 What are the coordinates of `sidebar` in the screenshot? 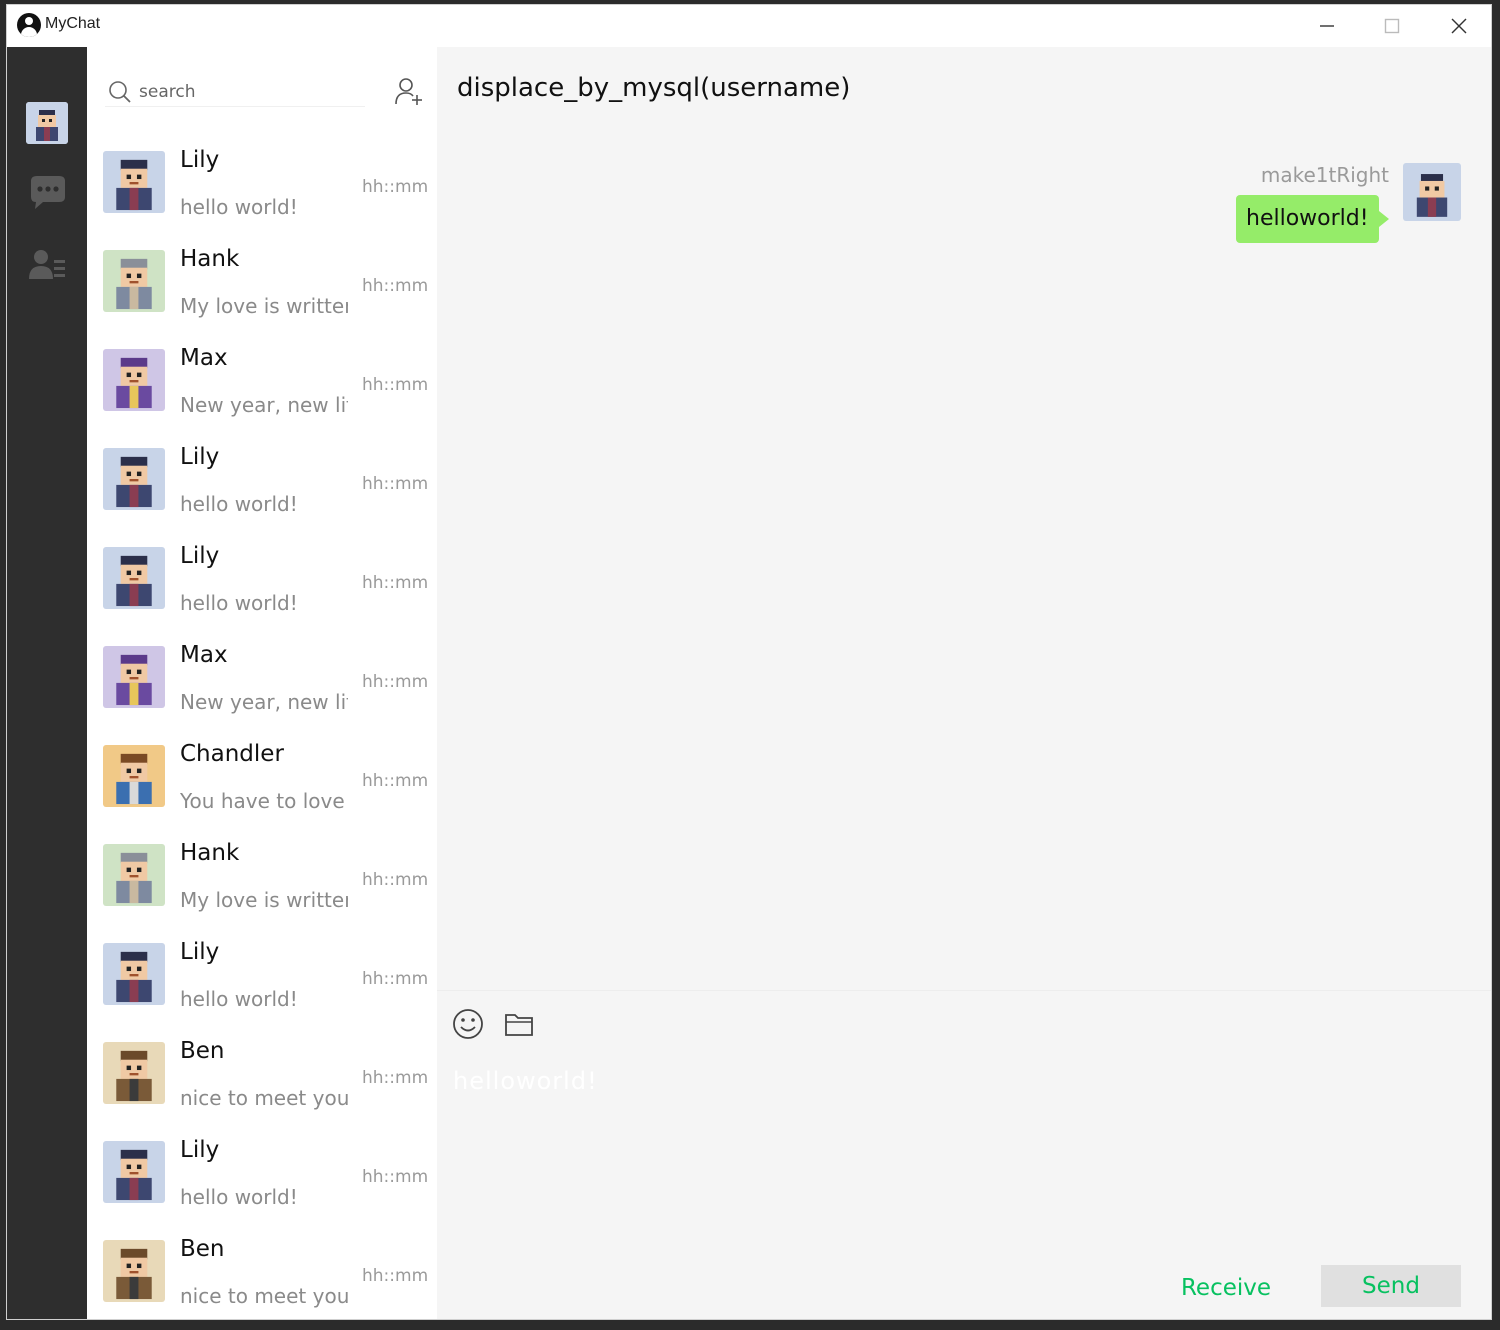 It's located at (47, 683).